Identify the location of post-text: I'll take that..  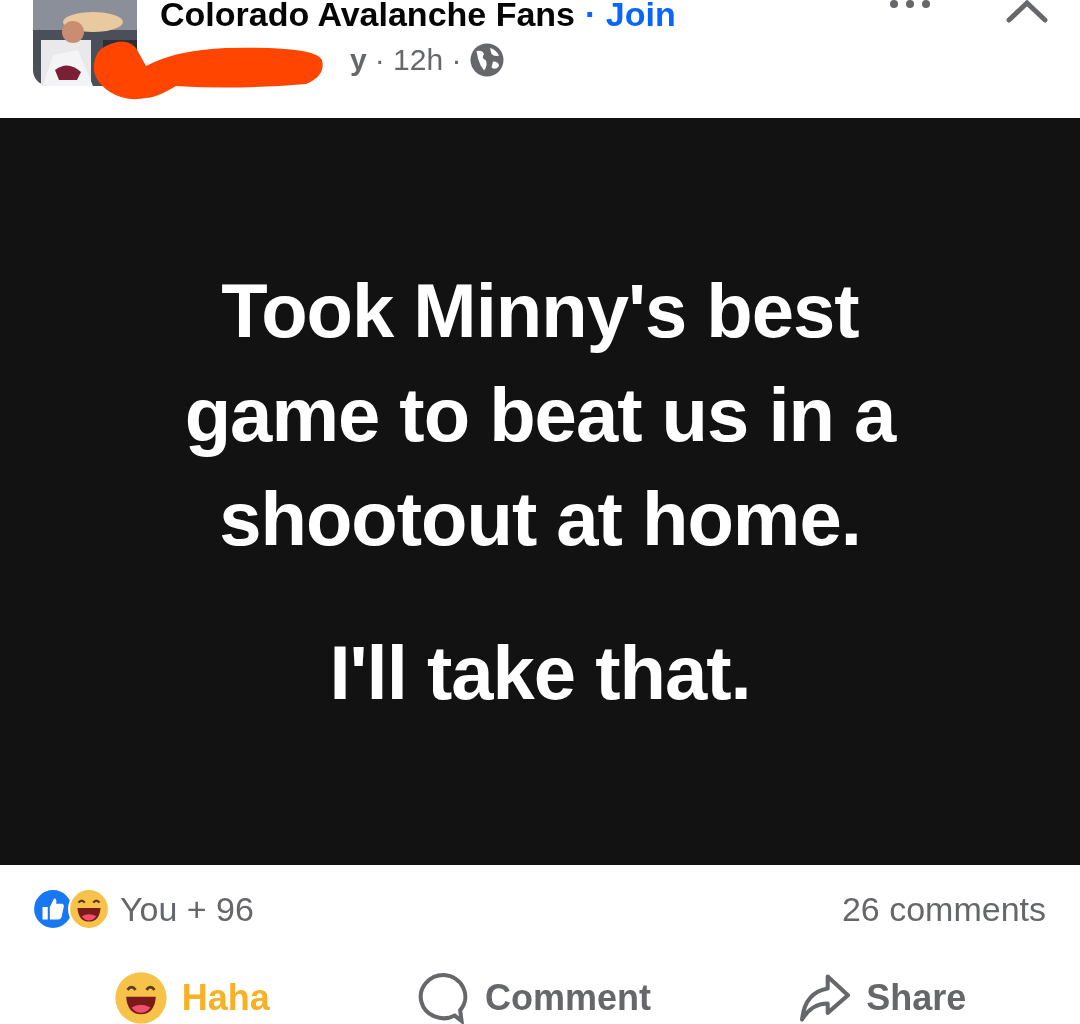
(540, 672).